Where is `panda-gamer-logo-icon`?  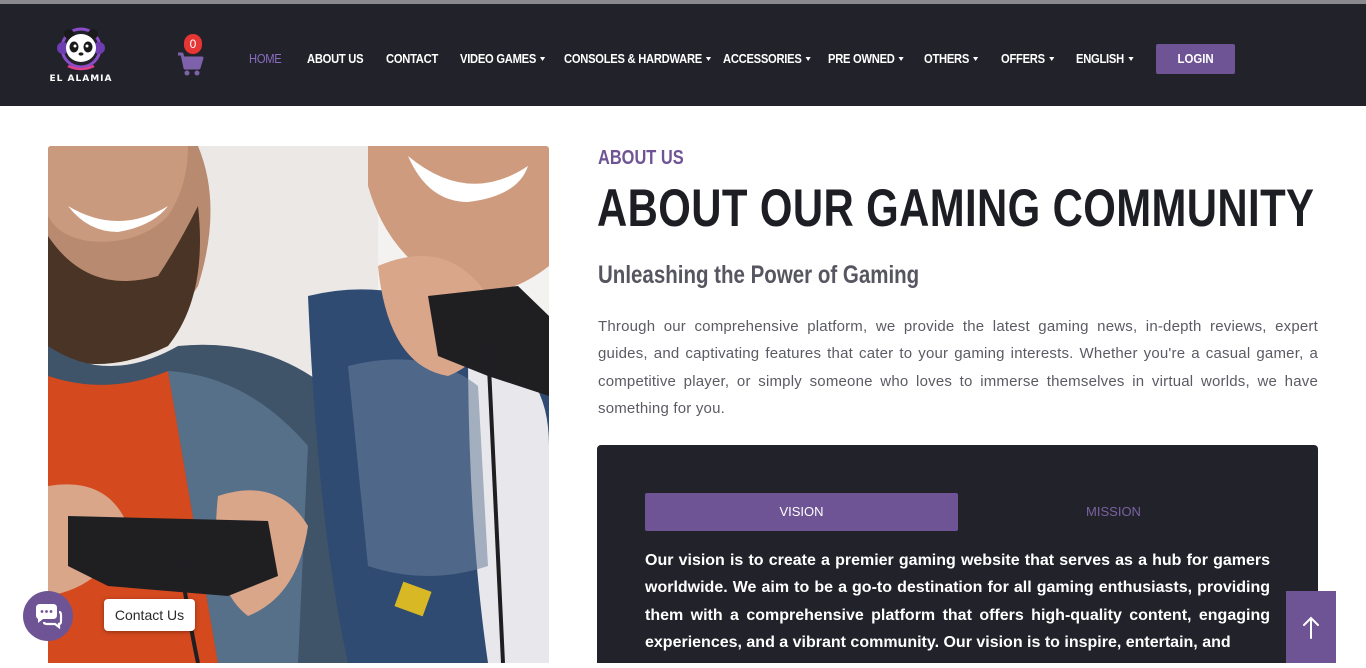 panda-gamer-logo-icon is located at coordinates (81, 49).